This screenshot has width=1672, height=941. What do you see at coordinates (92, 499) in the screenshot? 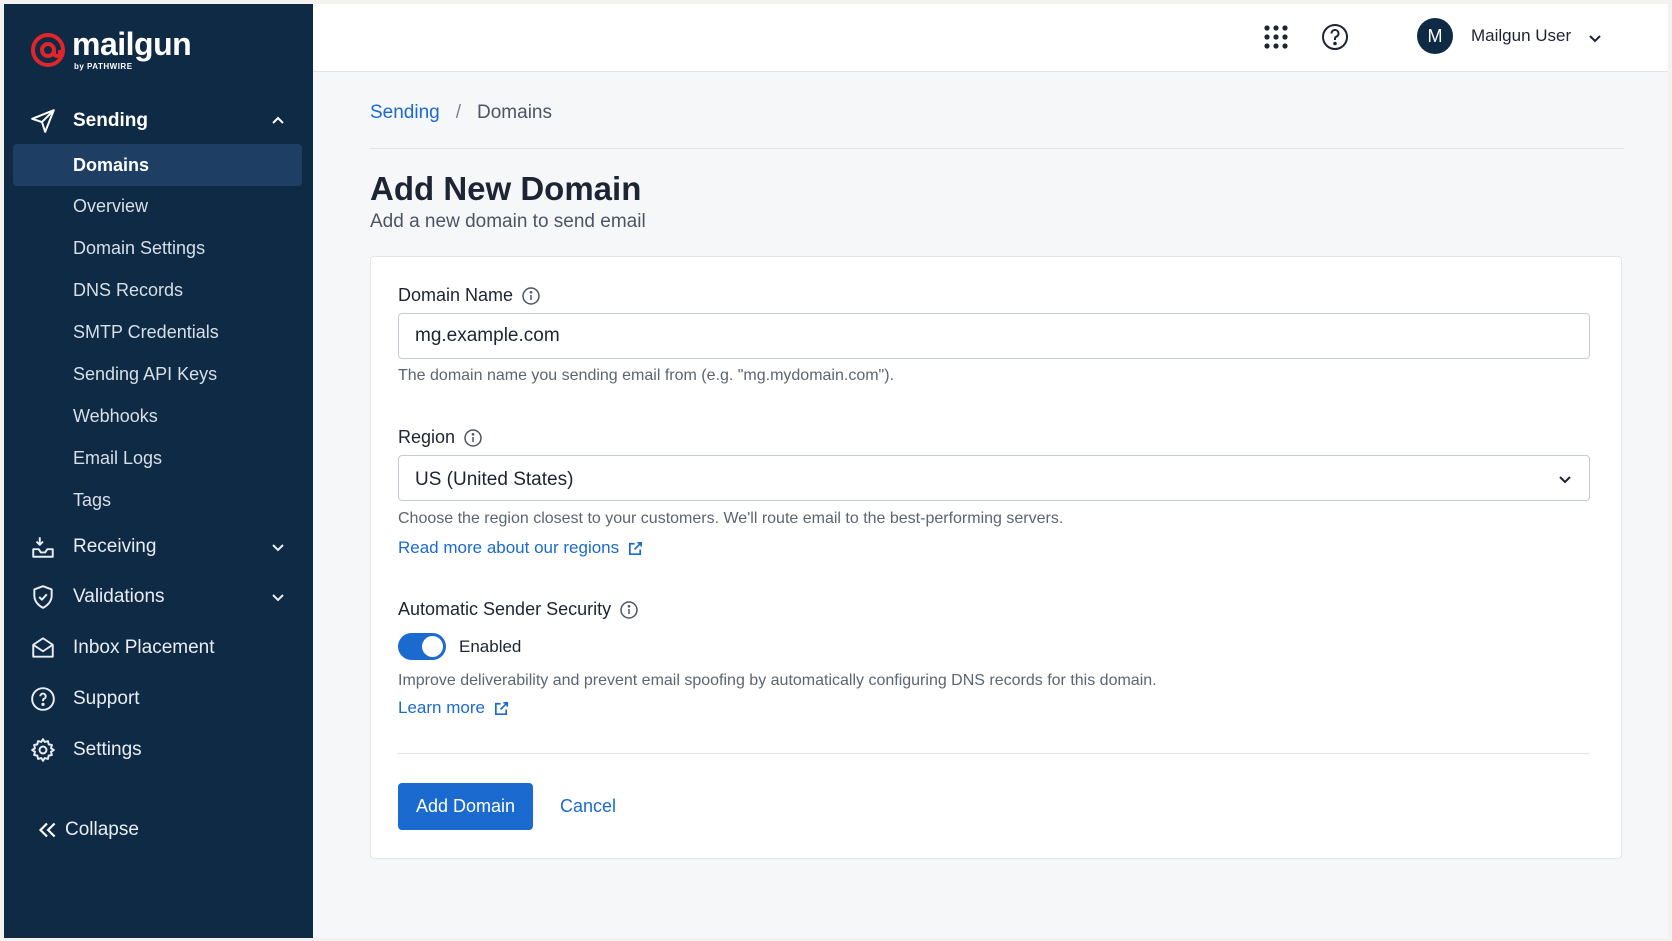
I see `sidebar-item-label: Tags` at bounding box center [92, 499].